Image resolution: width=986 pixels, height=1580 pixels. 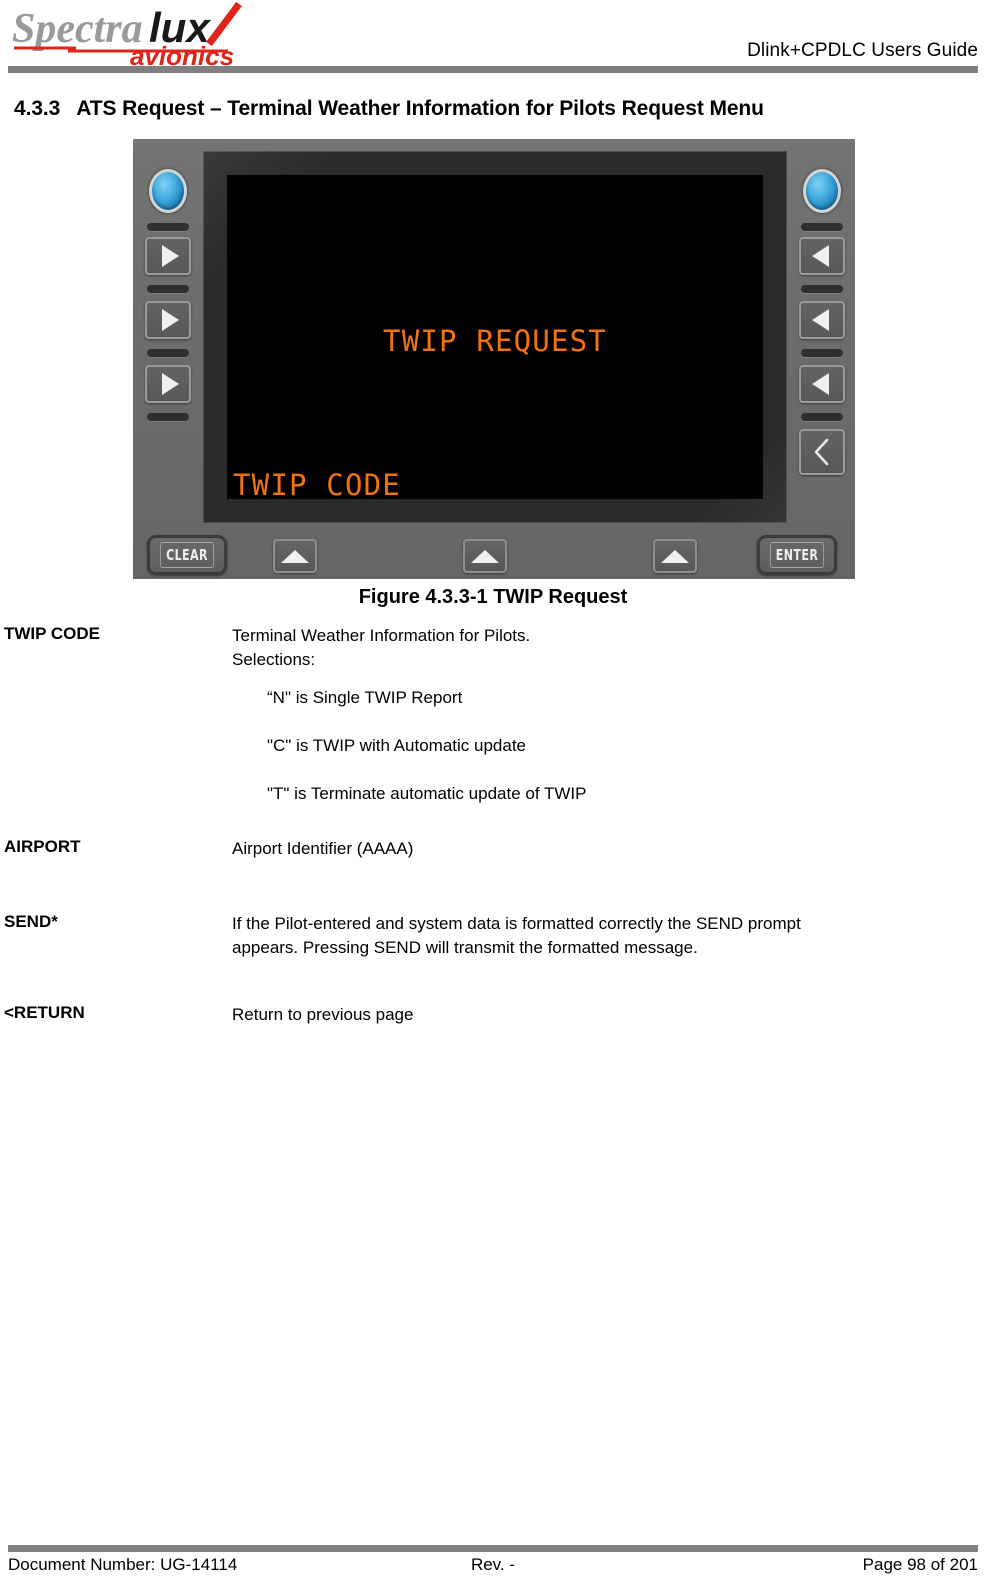 What do you see at coordinates (381, 635) in the screenshot?
I see `definition-line: Terminal Weather Information for Pilots.` at bounding box center [381, 635].